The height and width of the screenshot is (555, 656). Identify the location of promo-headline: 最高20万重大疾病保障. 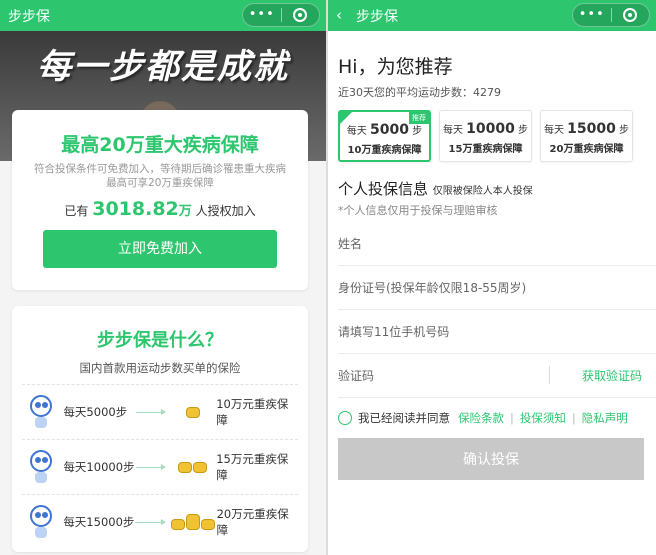
(160, 145).